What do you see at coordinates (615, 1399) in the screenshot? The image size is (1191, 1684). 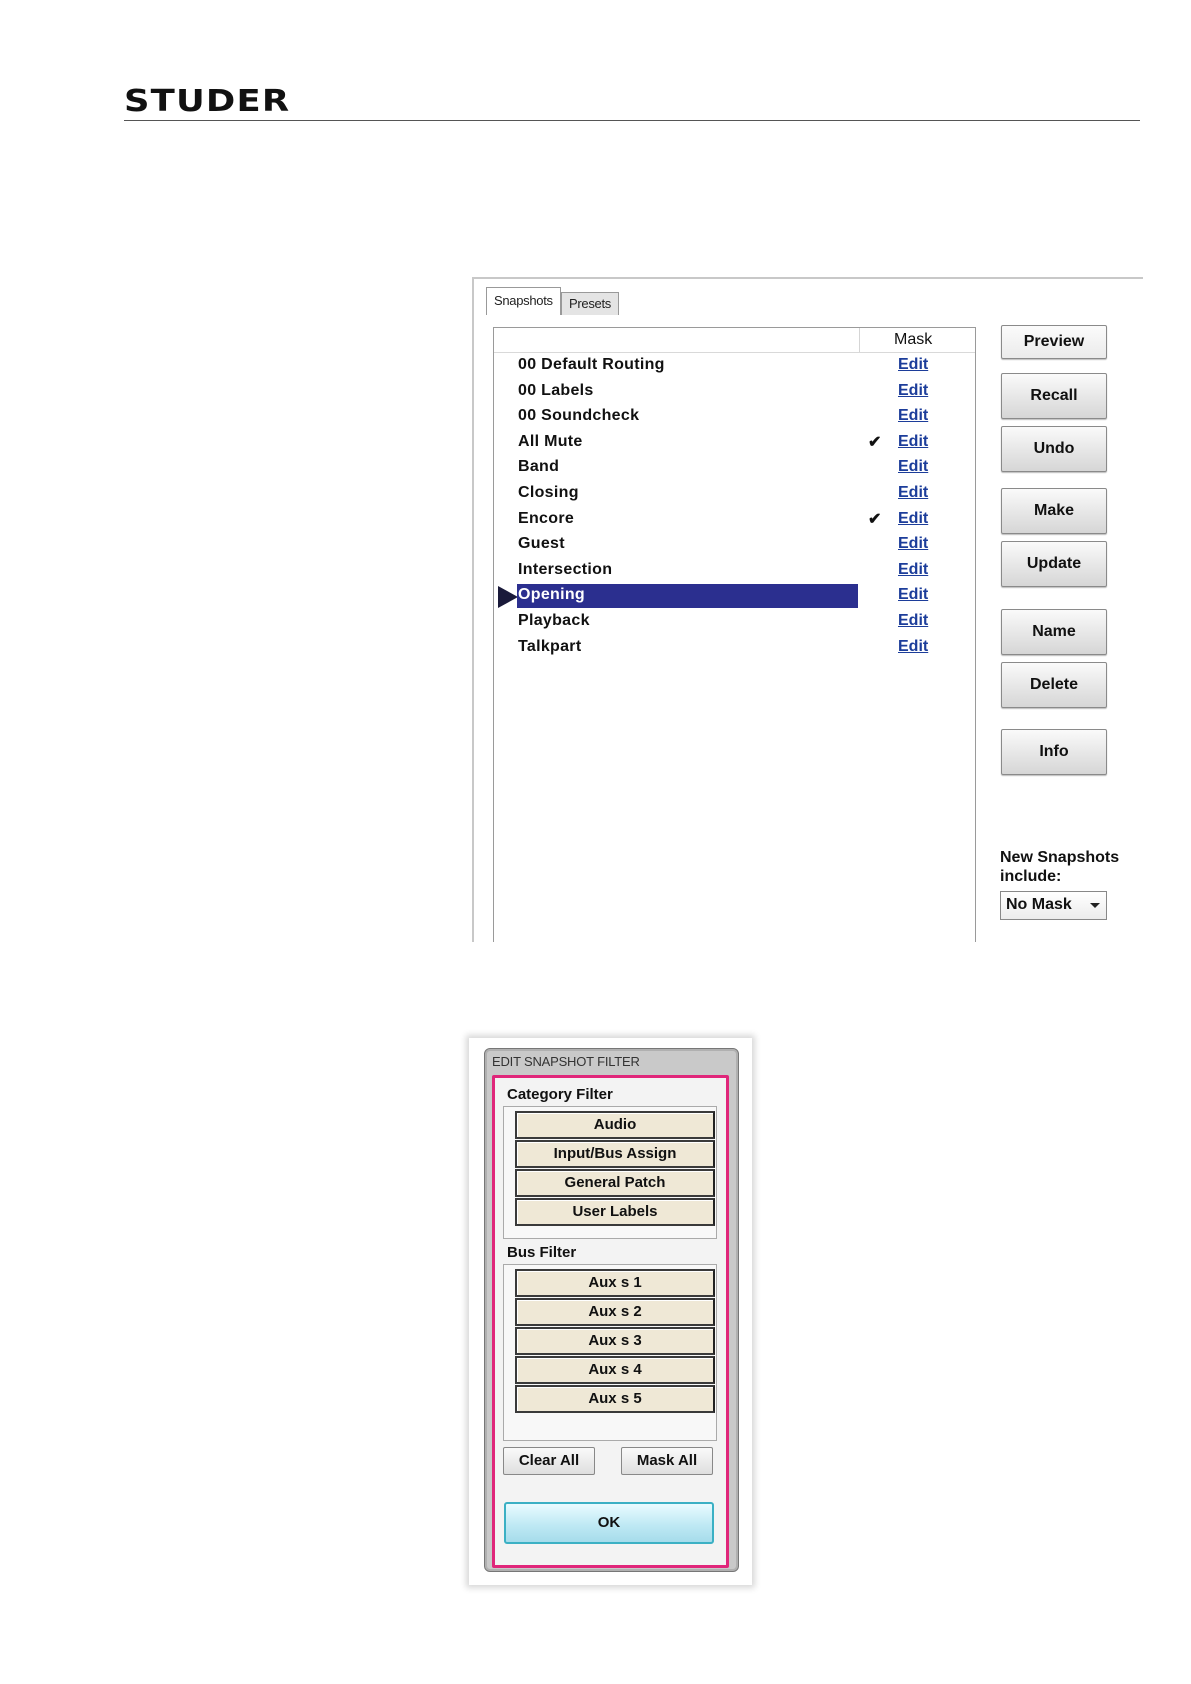 I see `bus-filter-button: Aux s 5` at bounding box center [615, 1399].